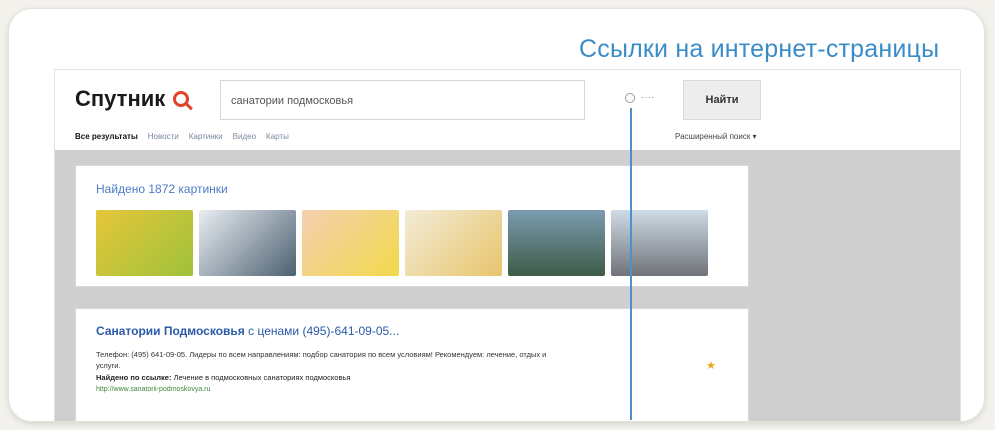 Image resolution: width=995 pixels, height=430 pixels. I want to click on tab-video: Видео, so click(244, 136).